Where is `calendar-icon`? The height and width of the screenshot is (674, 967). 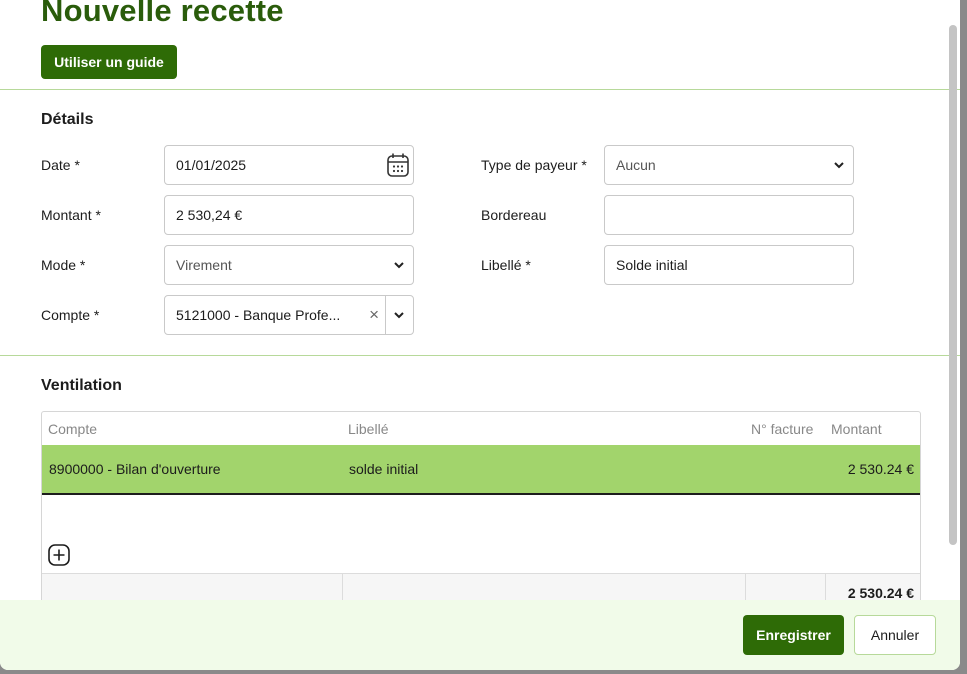 calendar-icon is located at coordinates (398, 165).